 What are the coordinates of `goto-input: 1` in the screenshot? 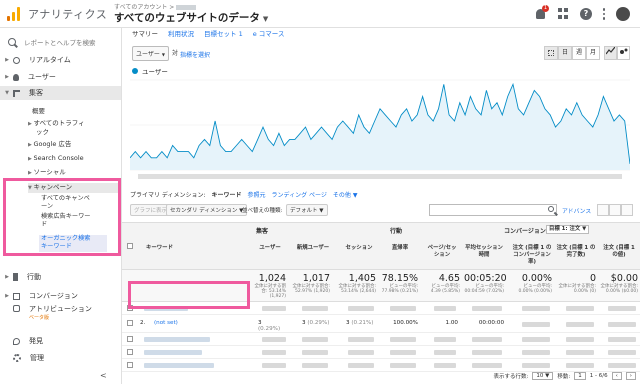 It's located at (580, 376).